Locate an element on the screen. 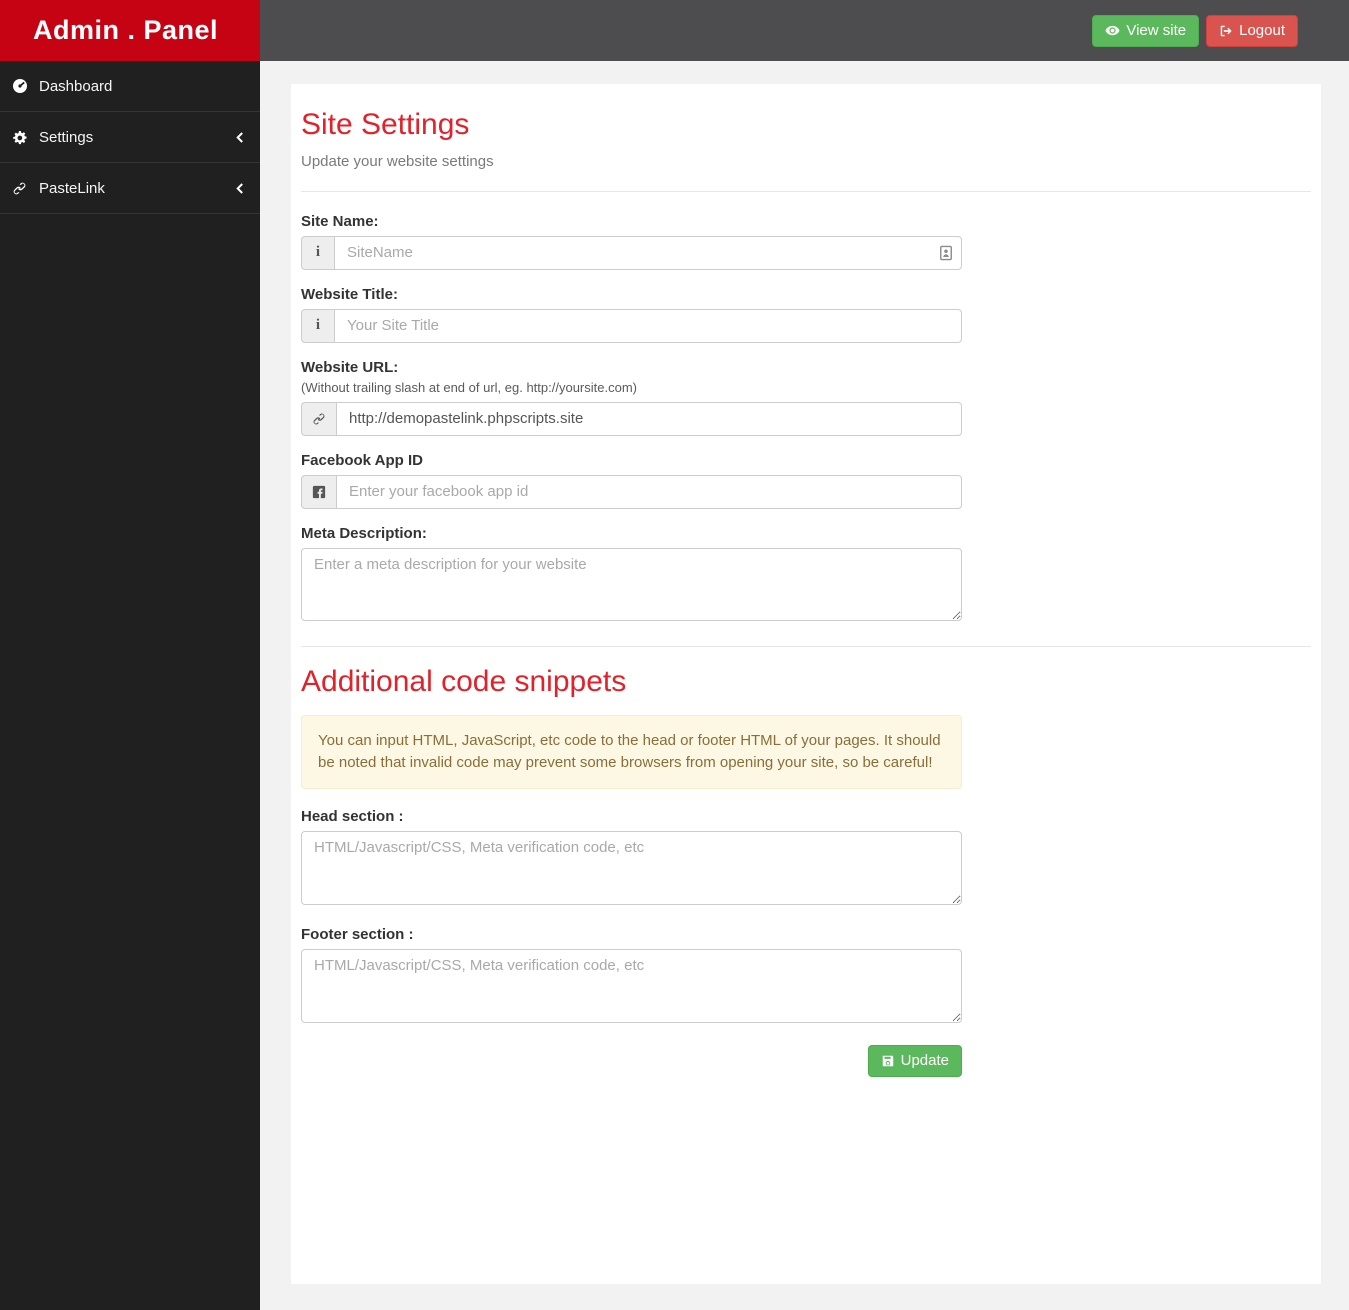 The width and height of the screenshot is (1349, 1310). brand: Admin . Panel is located at coordinates (130, 30).